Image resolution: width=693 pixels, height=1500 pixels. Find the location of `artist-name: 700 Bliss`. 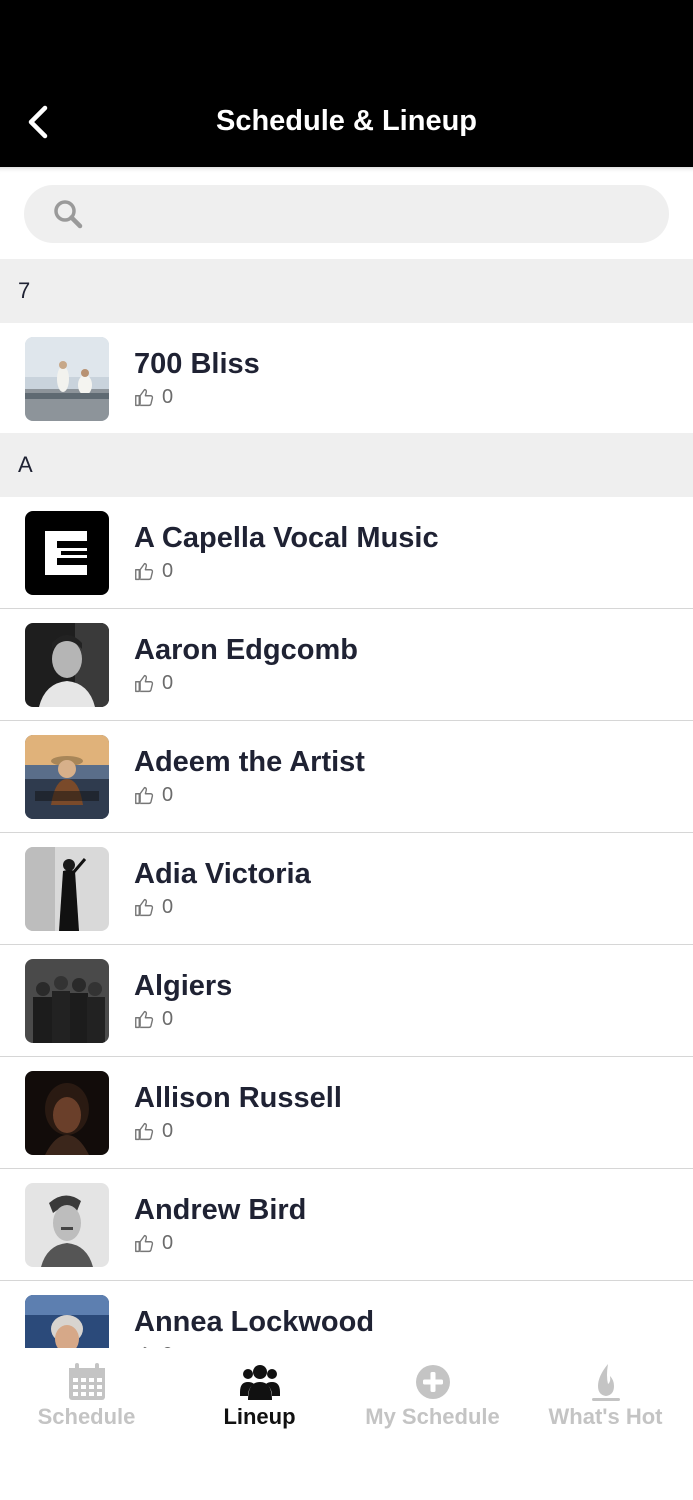

artist-name: 700 Bliss is located at coordinates (197, 364).